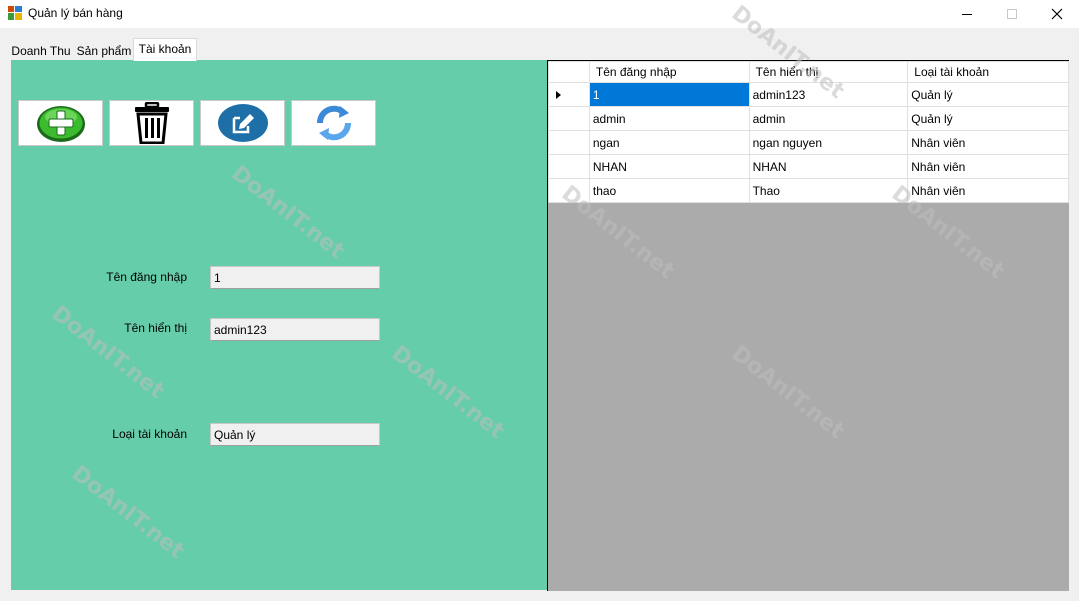  I want to click on grid-cell-username: admin, so click(669, 118).